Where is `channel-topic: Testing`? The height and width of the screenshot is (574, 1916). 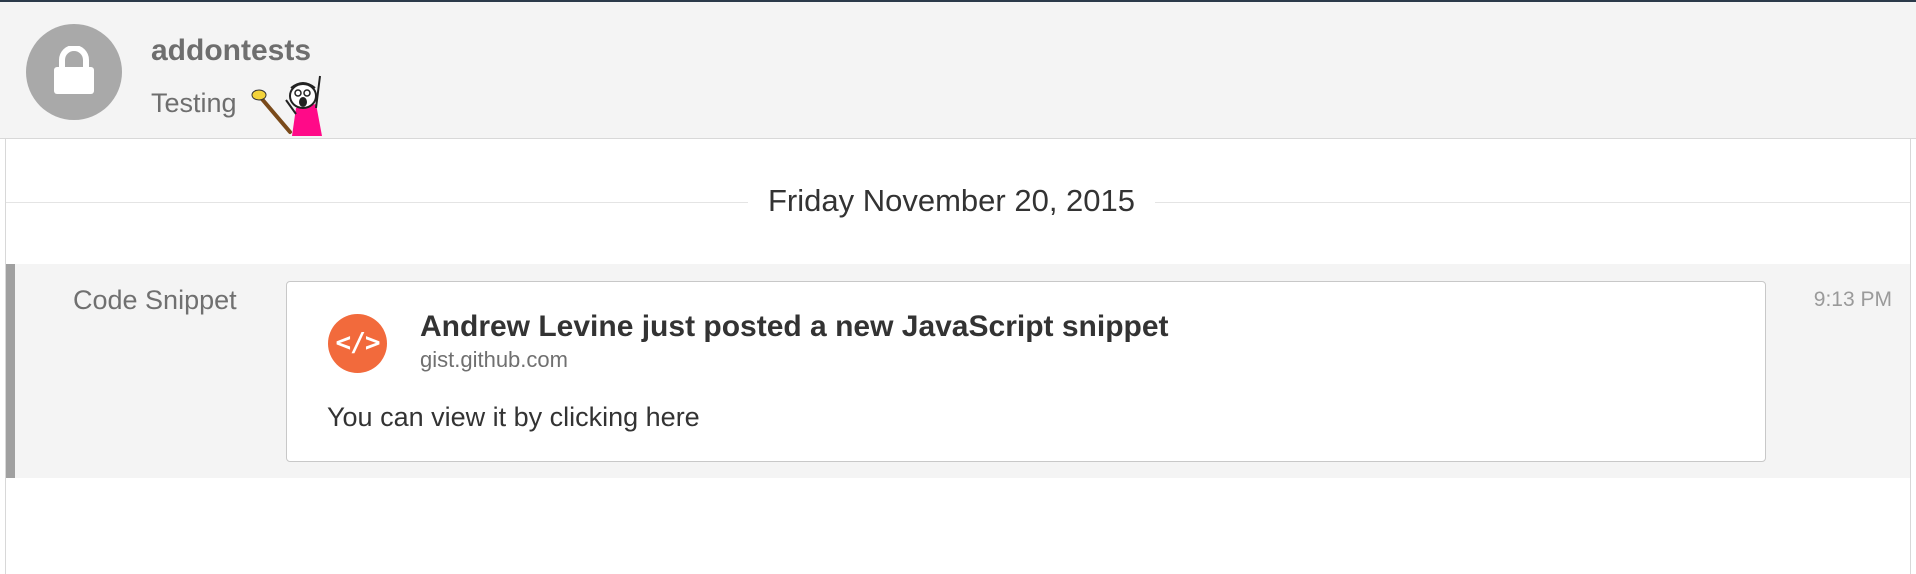
channel-topic: Testing is located at coordinates (194, 103).